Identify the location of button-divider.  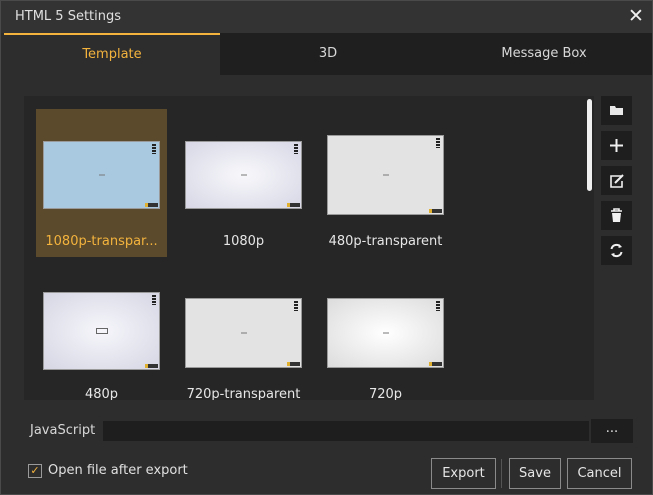
(501, 473).